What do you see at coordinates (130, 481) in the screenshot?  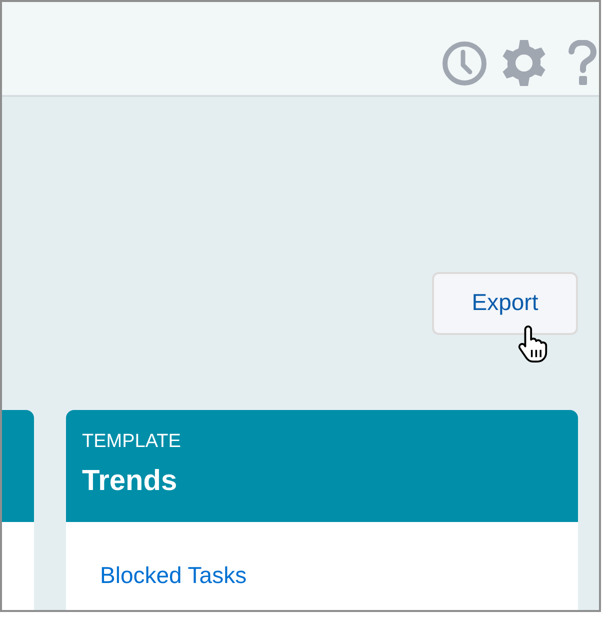 I see `card-title: Trends` at bounding box center [130, 481].